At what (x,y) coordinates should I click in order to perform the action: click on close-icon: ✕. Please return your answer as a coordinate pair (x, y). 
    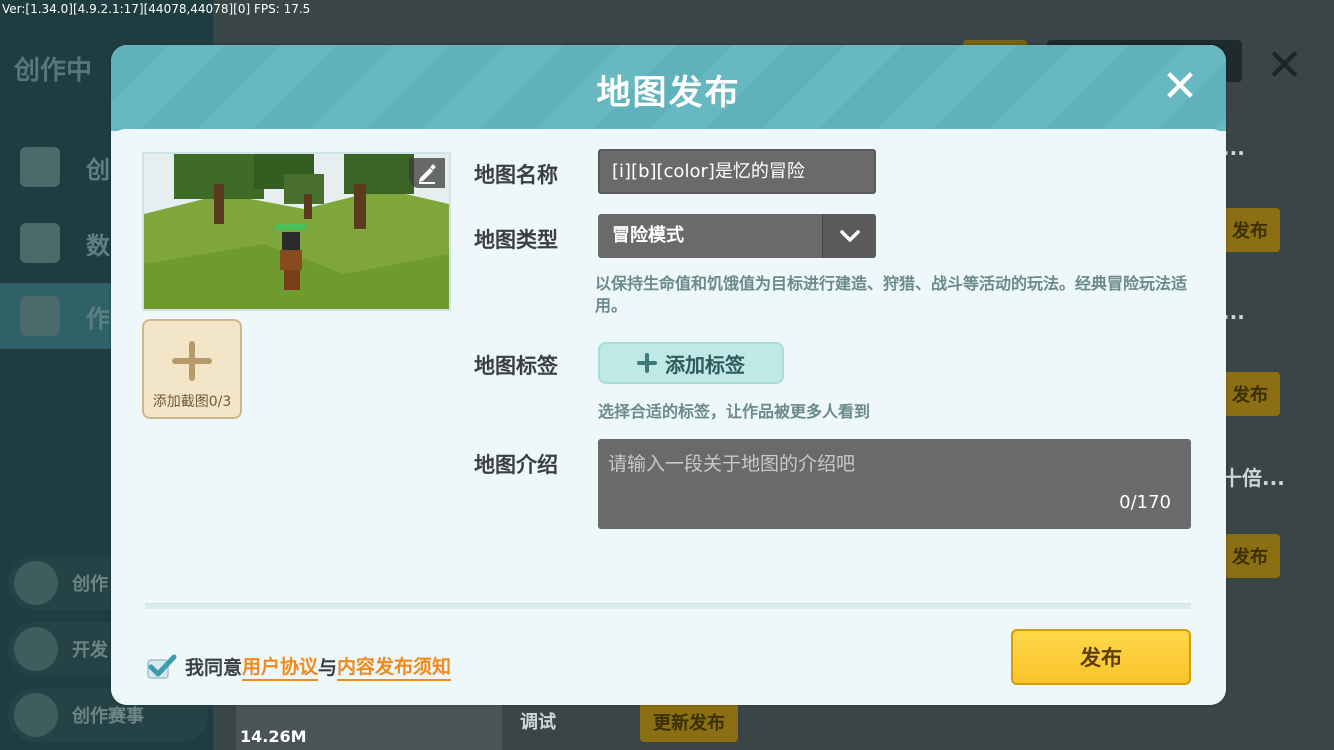
    Looking at the image, I should click on (1180, 87).